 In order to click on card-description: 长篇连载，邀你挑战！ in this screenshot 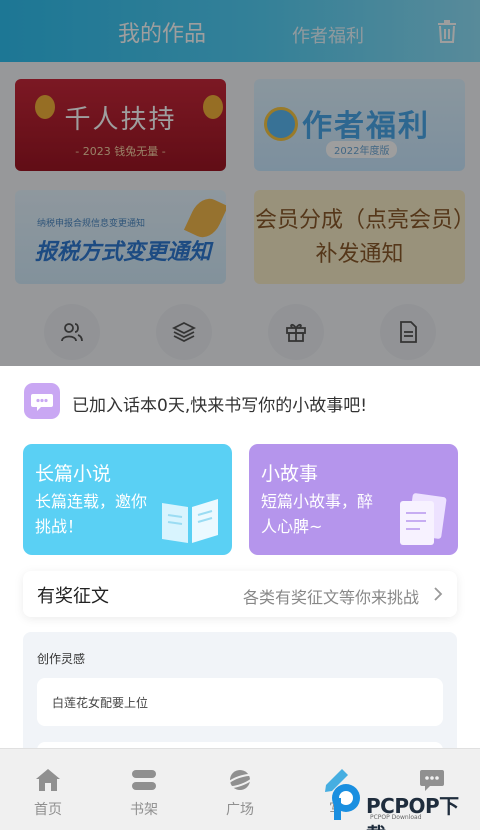, I will do `click(91, 514)`.